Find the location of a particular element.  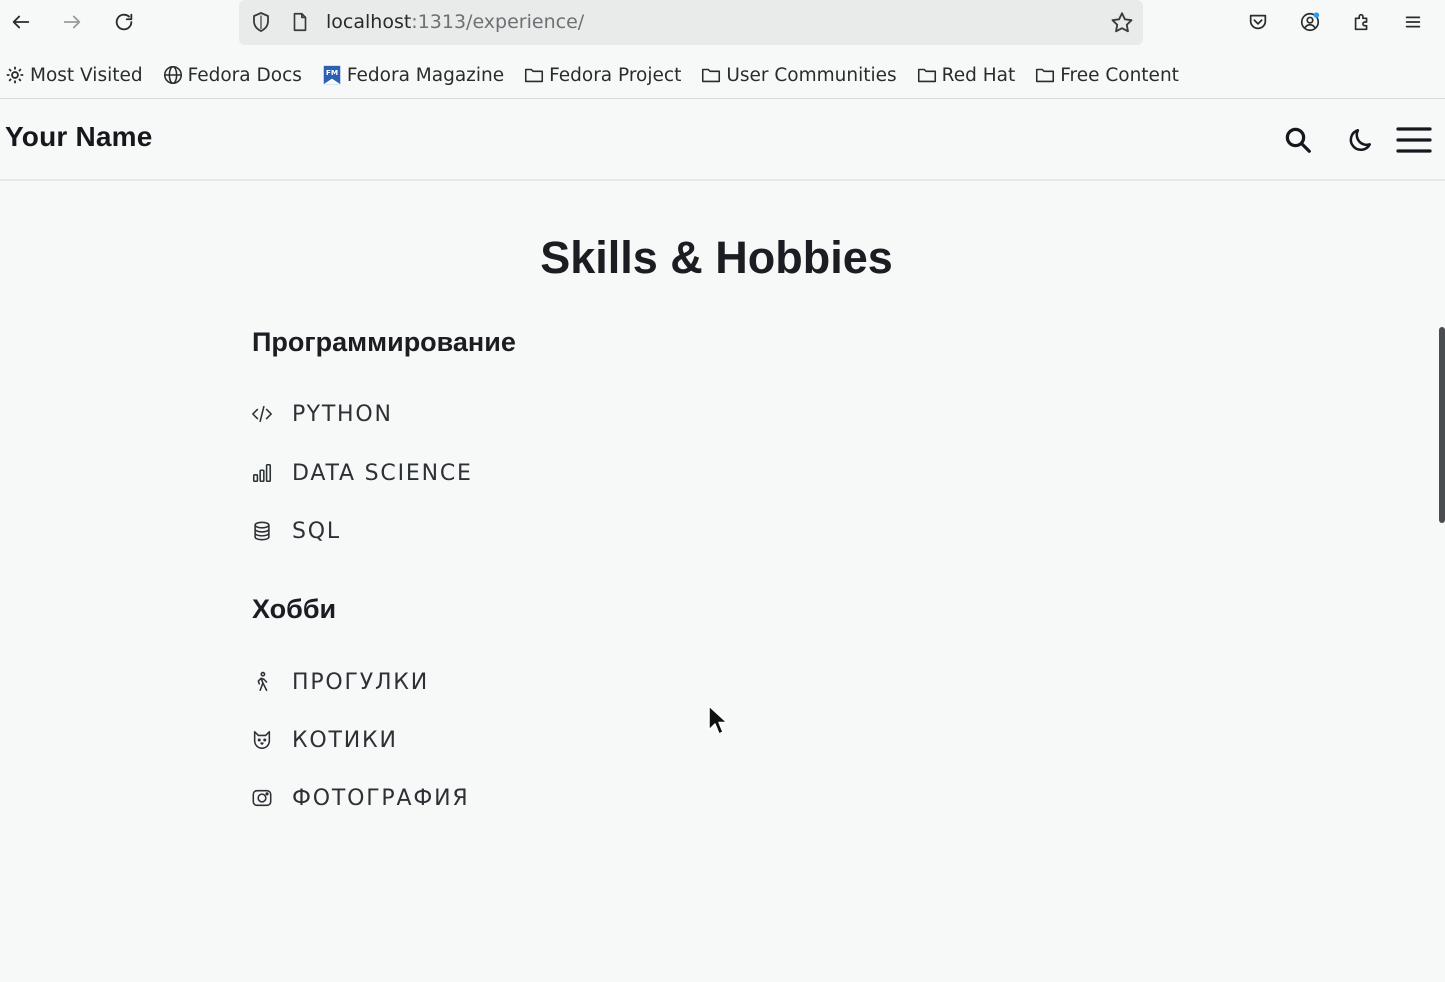

bookmark-fedora-magazine: FM Fedora Magazine is located at coordinates (412, 75).